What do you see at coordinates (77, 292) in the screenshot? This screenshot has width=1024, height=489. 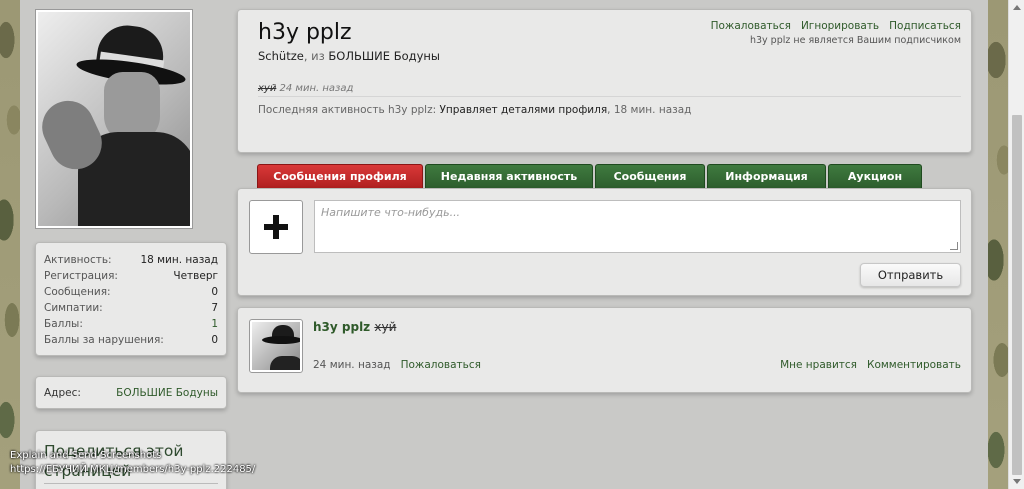 I see `stat-label: Сообщения:` at bounding box center [77, 292].